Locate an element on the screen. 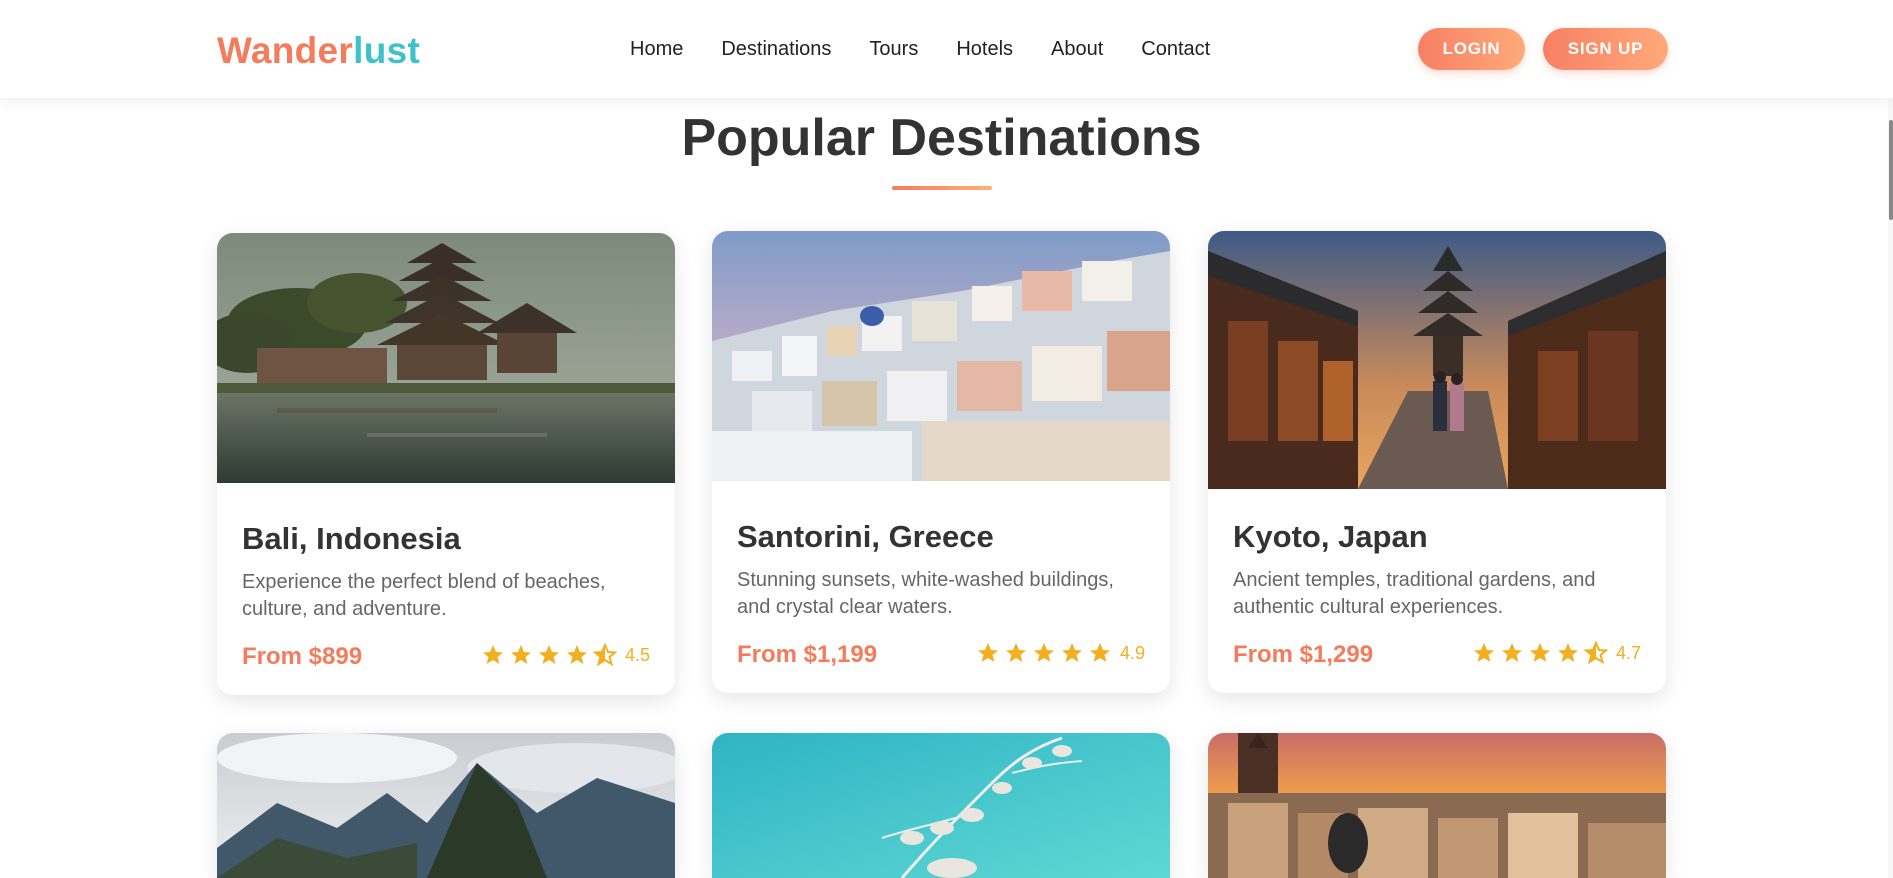 The width and height of the screenshot is (1893, 878). signup-button: SIGN UP is located at coordinates (1605, 49).